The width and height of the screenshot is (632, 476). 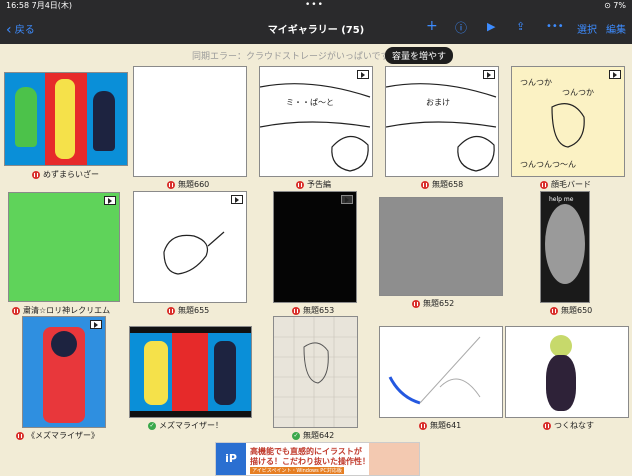 I want to click on artwork-thumbnail: おまけ, so click(x=442, y=121).